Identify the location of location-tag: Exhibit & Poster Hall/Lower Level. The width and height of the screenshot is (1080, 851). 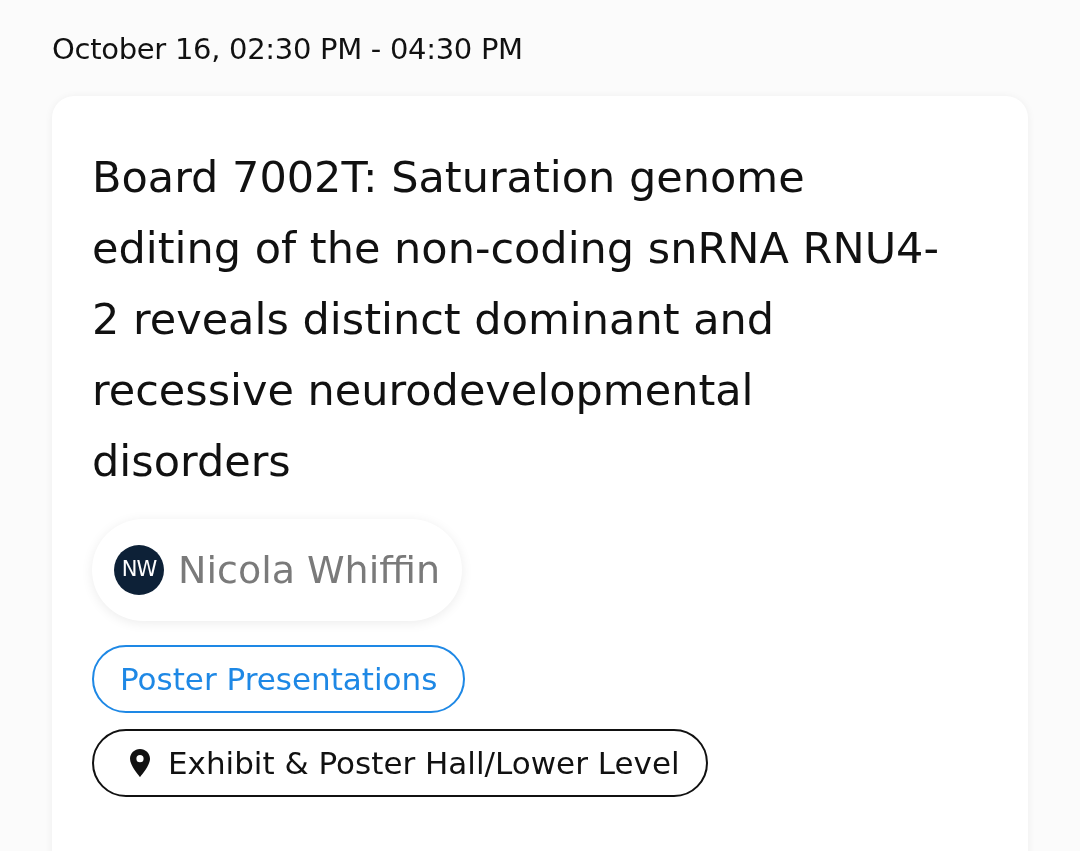
(400, 762).